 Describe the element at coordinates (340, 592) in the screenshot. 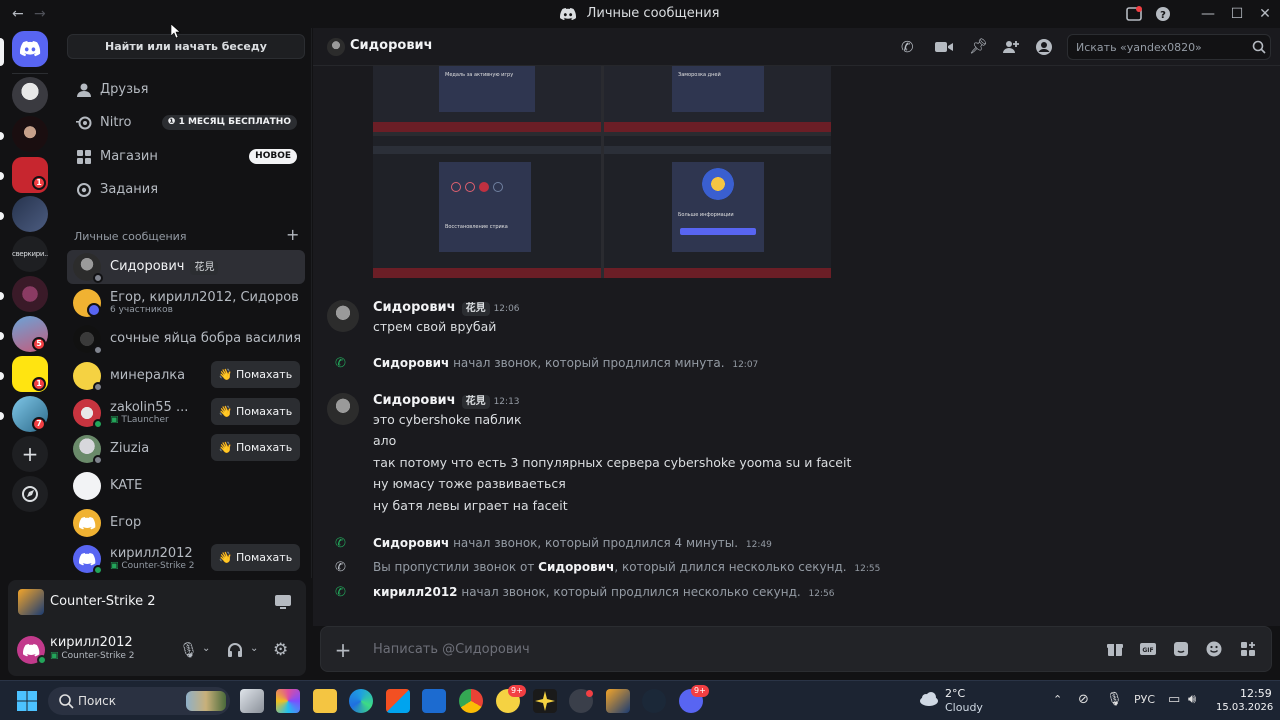

I see `phone-icon: ✆` at that location.